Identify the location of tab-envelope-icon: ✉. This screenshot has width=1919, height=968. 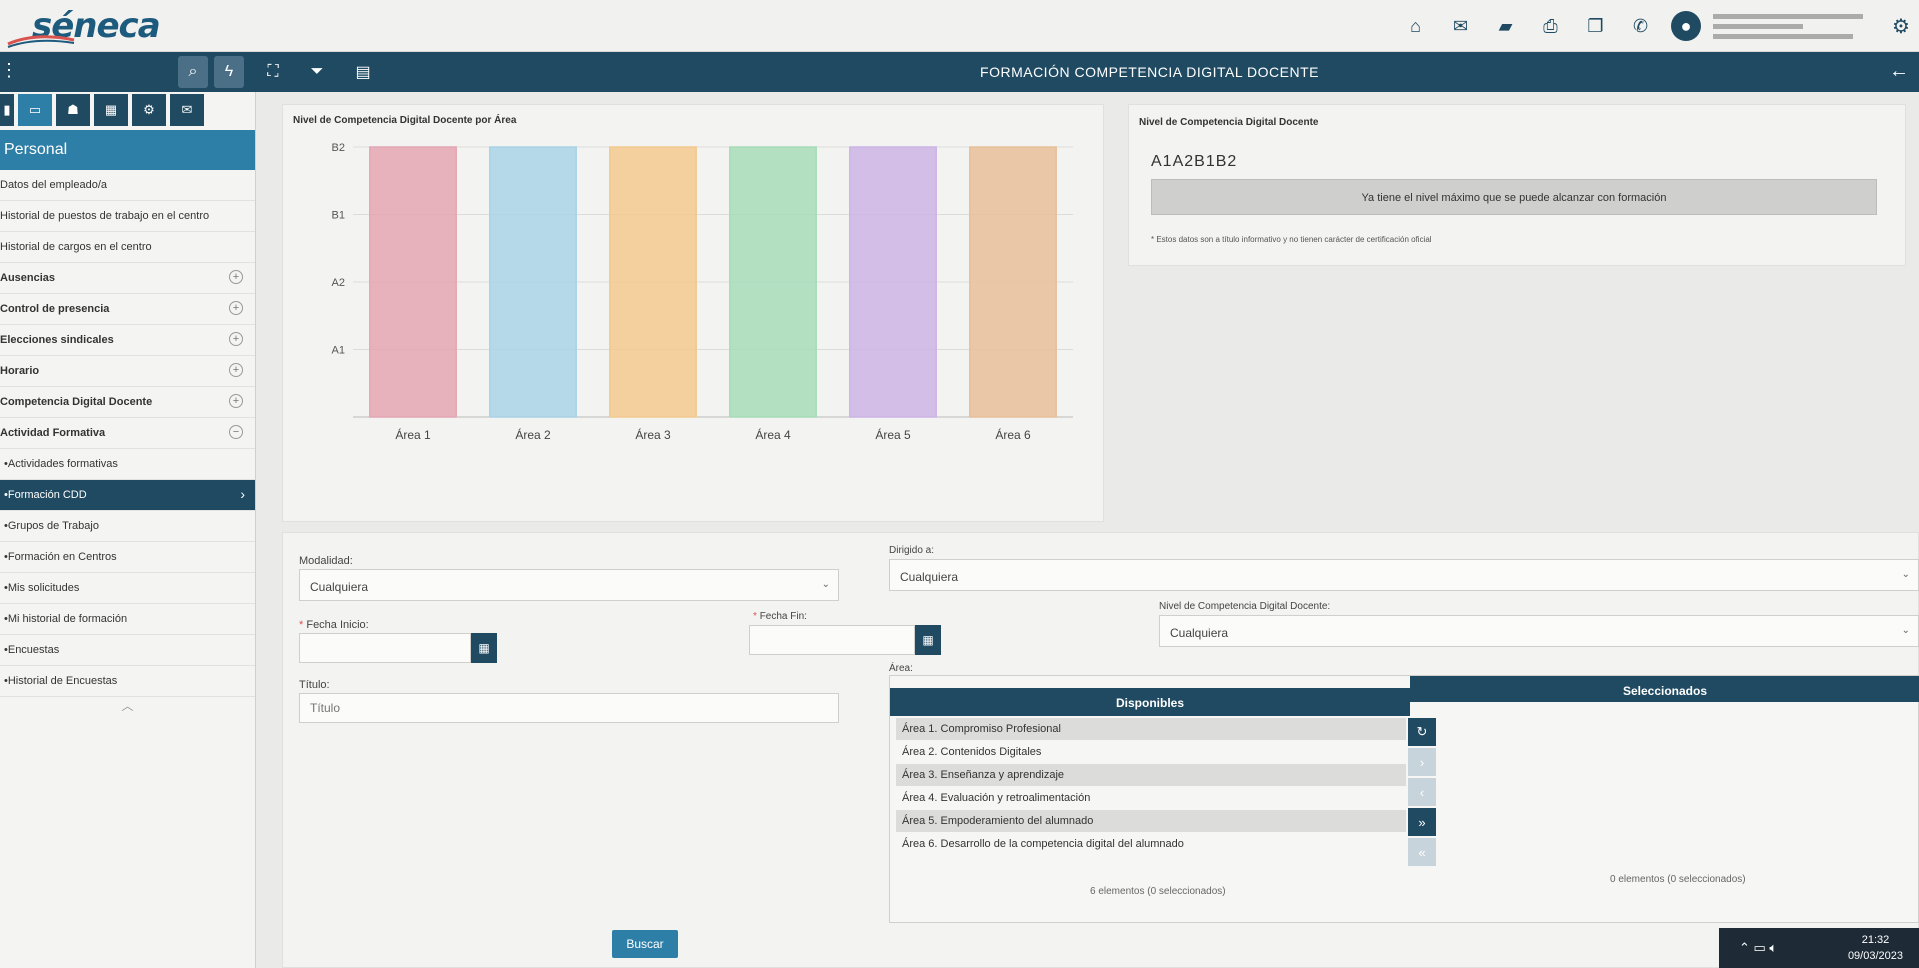
(187, 110).